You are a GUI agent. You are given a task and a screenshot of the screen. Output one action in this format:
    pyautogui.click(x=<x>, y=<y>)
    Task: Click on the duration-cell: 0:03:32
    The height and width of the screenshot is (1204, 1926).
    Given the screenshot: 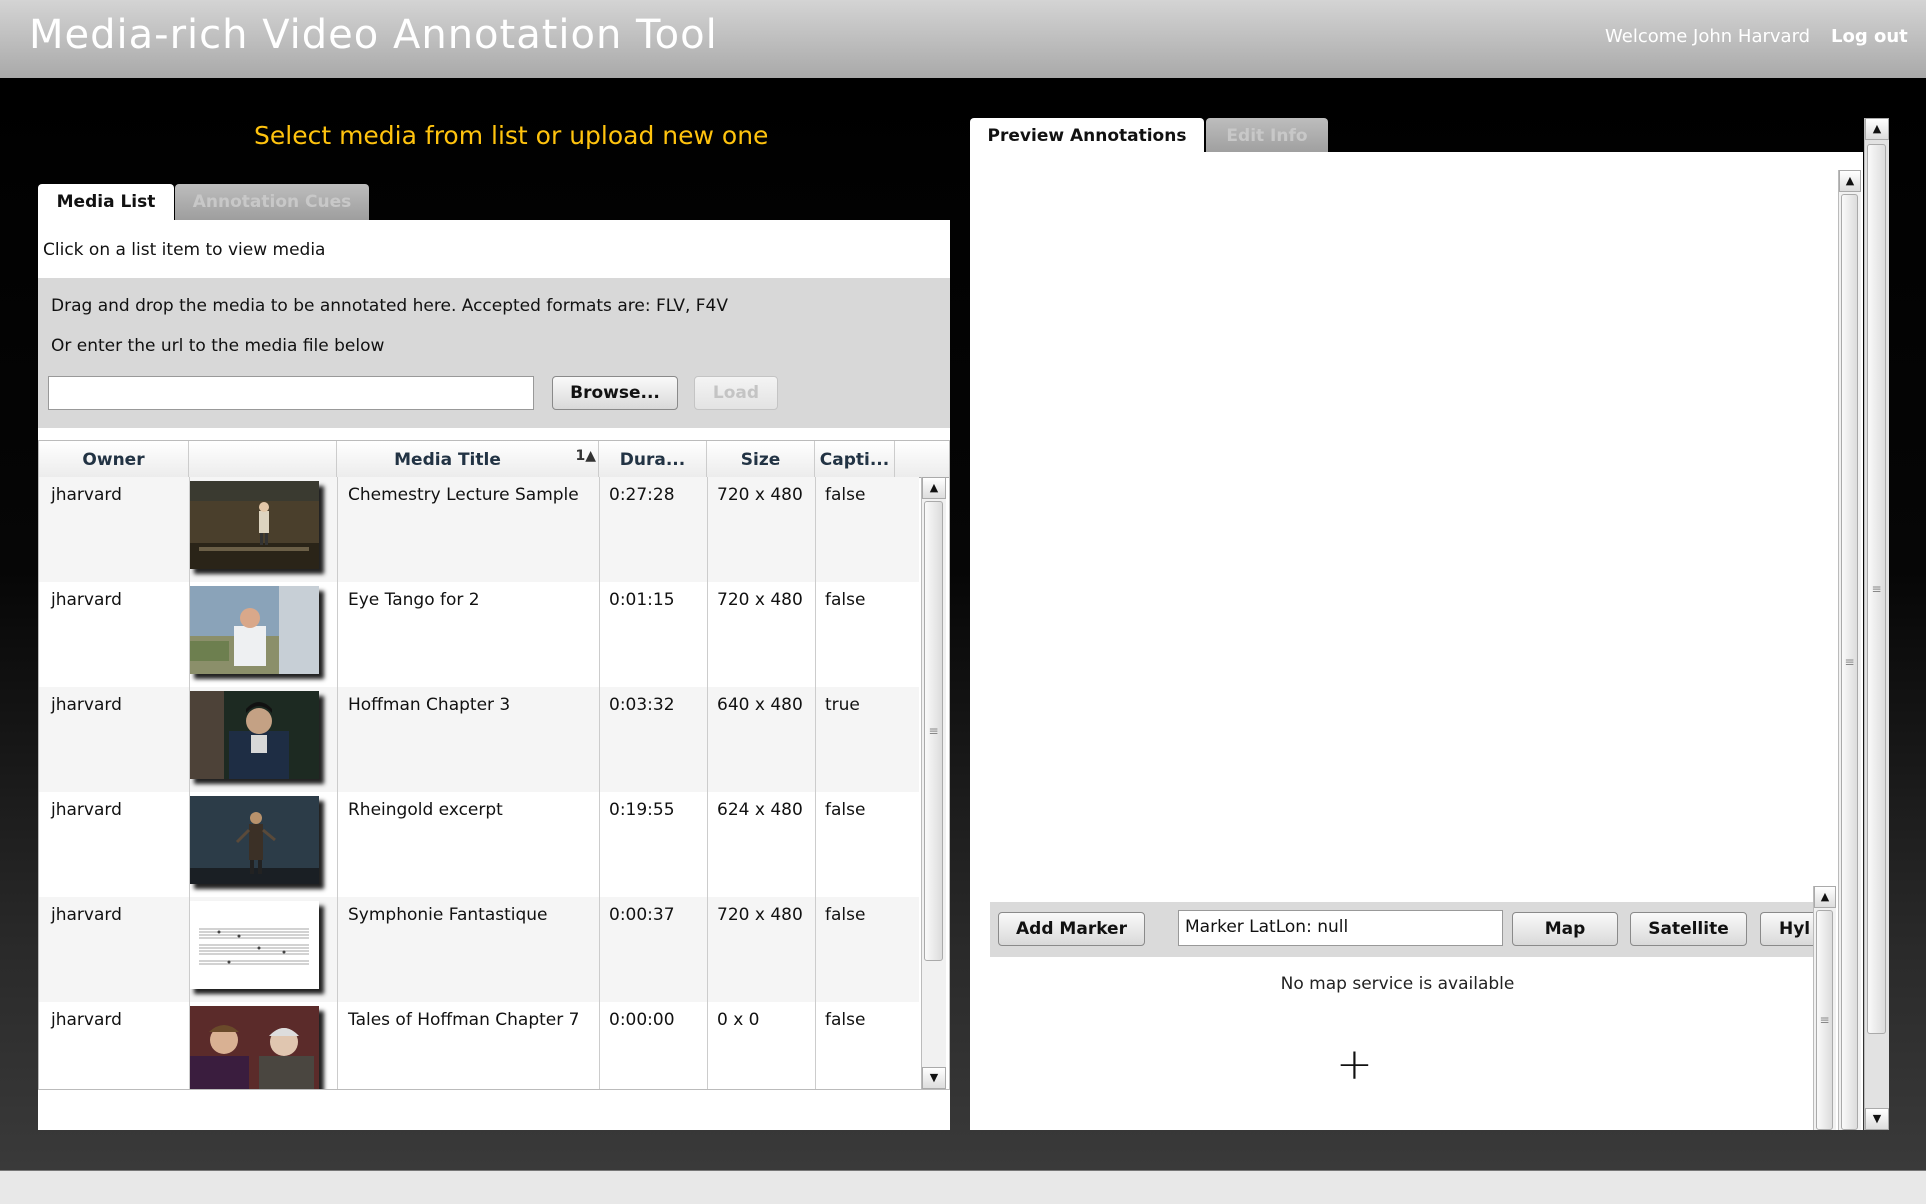 What is the action you would take?
    pyautogui.click(x=642, y=705)
    